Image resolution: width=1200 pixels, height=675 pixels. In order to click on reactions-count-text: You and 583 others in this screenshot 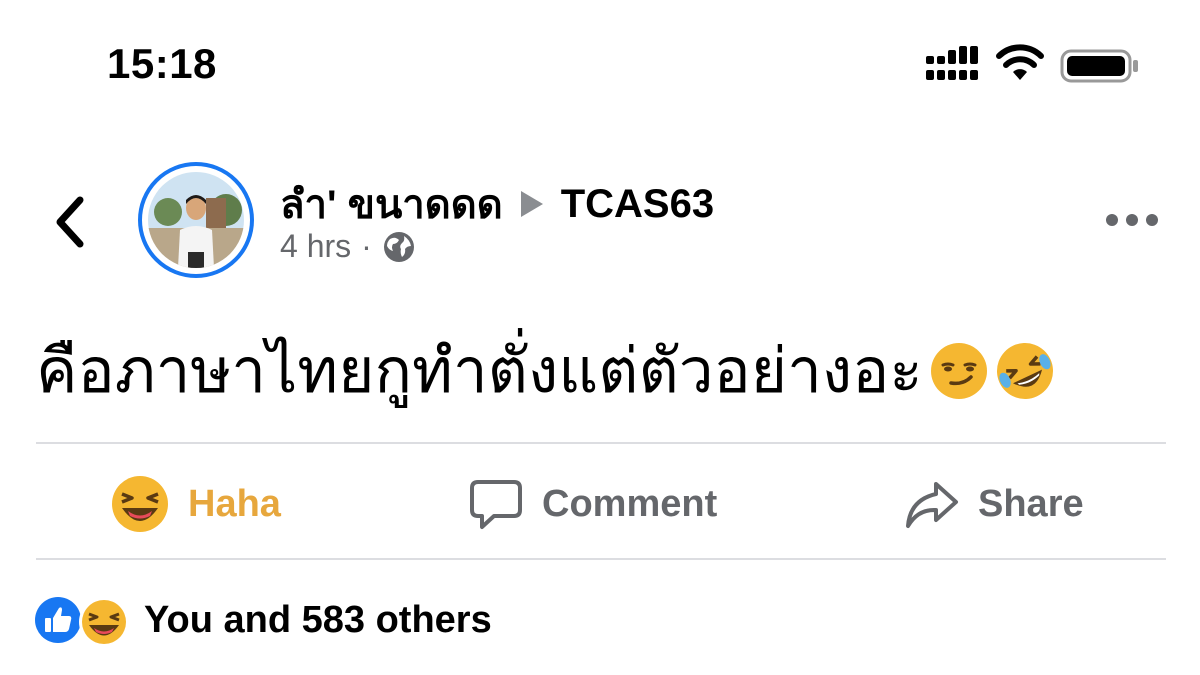, I will do `click(318, 619)`.